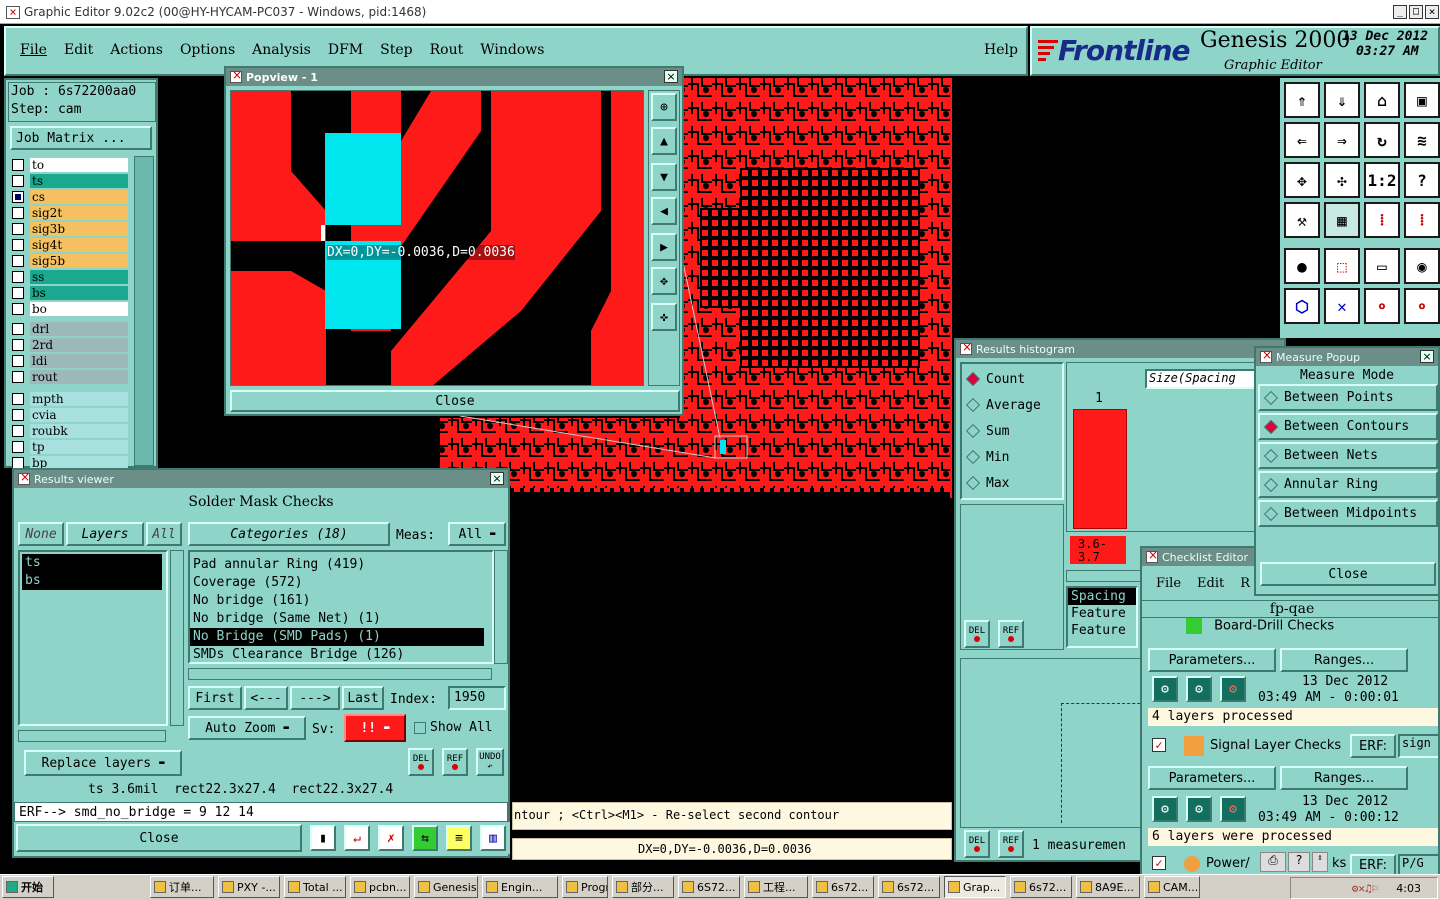 This screenshot has height=900, width=1440. Describe the element at coordinates (1199, 809) in the screenshot. I see `run-icon-2b: ⚙` at that location.